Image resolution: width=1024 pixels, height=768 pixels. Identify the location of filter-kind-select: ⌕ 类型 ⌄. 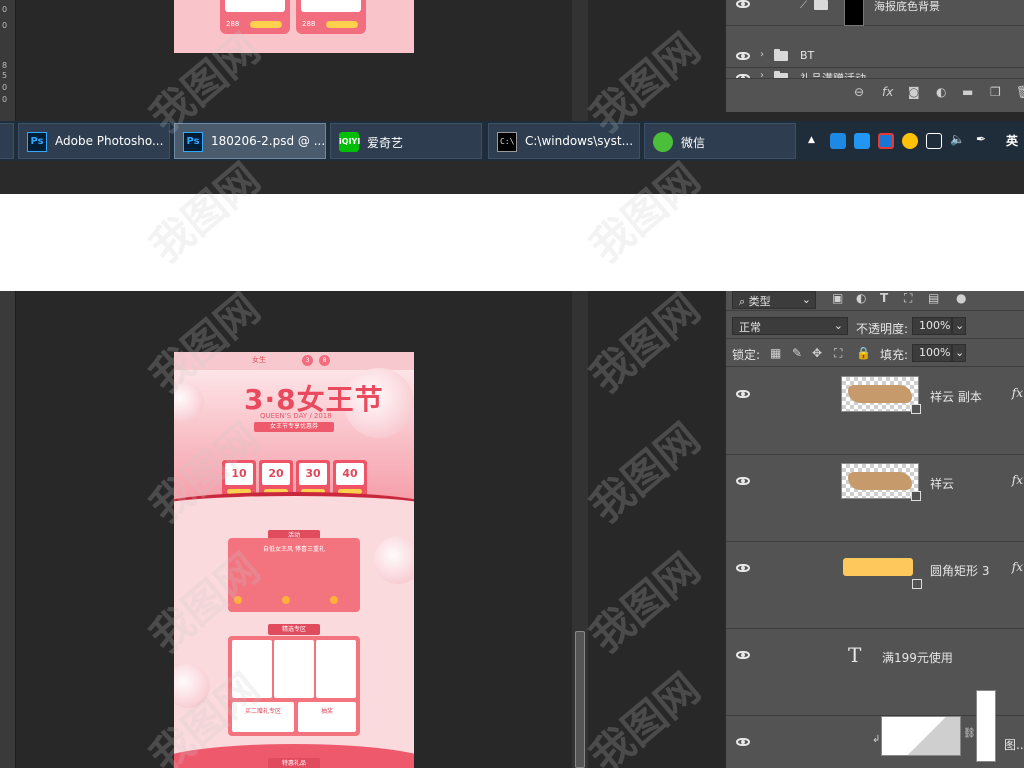
(774, 300).